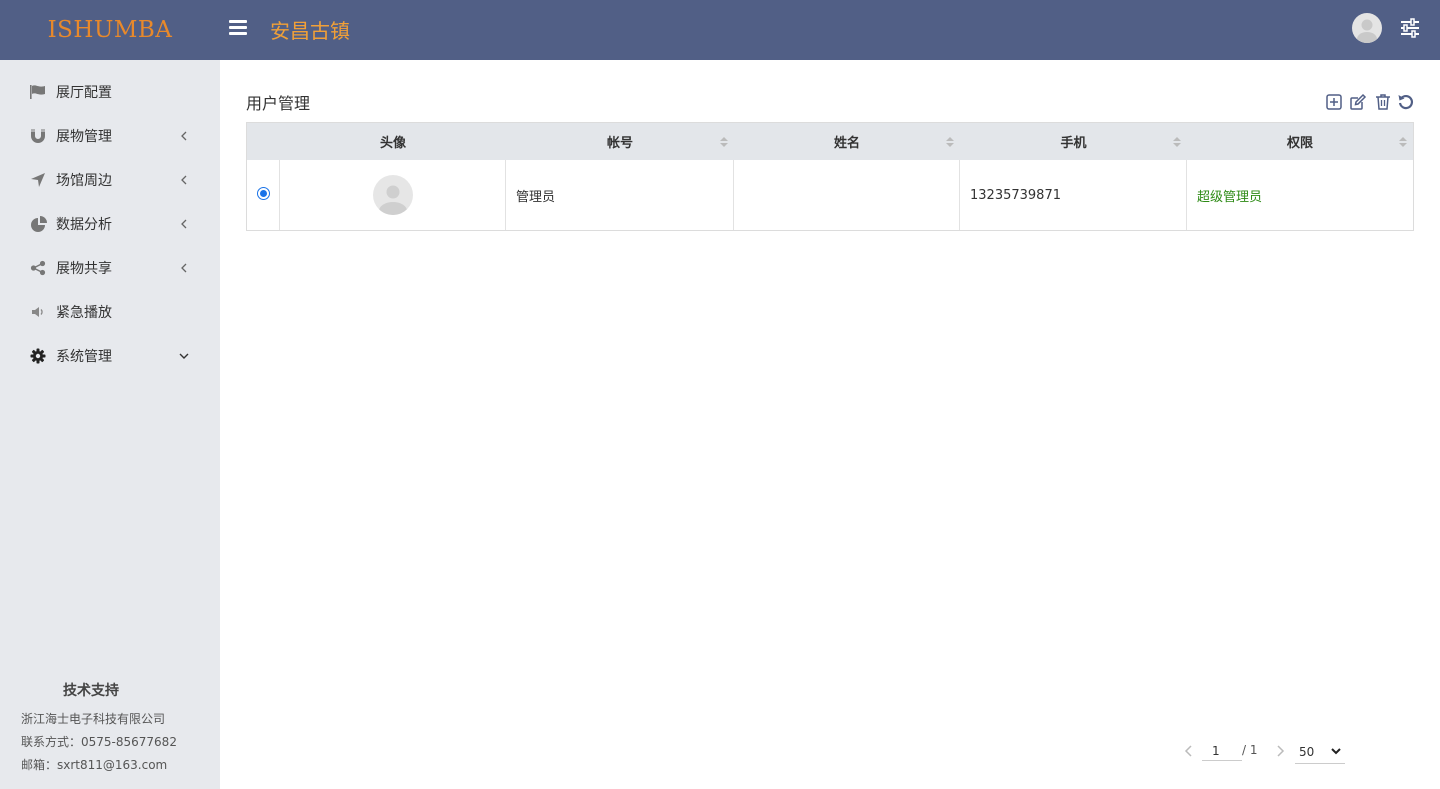  I want to click on sidebar-item-venue-surroundings: 场馆周边, so click(110, 180).